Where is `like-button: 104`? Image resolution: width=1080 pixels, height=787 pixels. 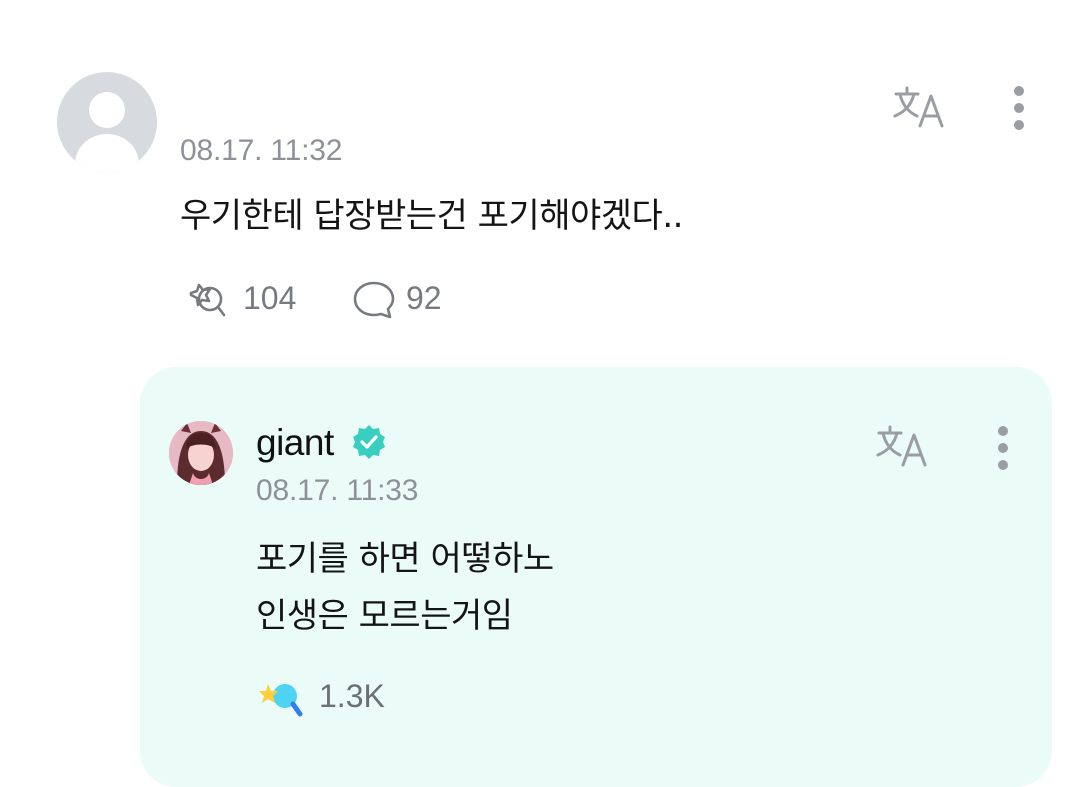 like-button: 104 is located at coordinates (253, 298).